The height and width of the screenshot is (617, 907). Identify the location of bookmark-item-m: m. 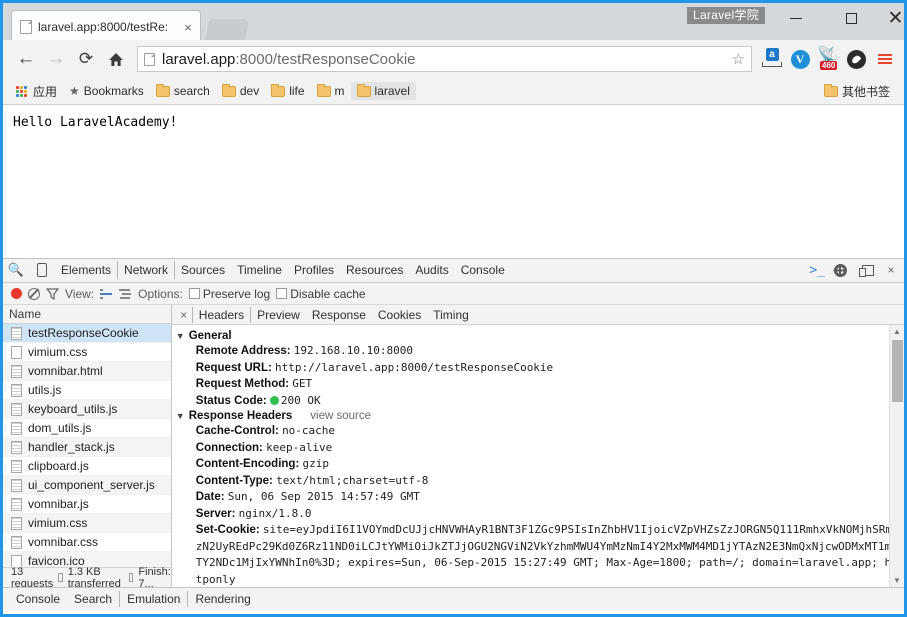
(331, 91).